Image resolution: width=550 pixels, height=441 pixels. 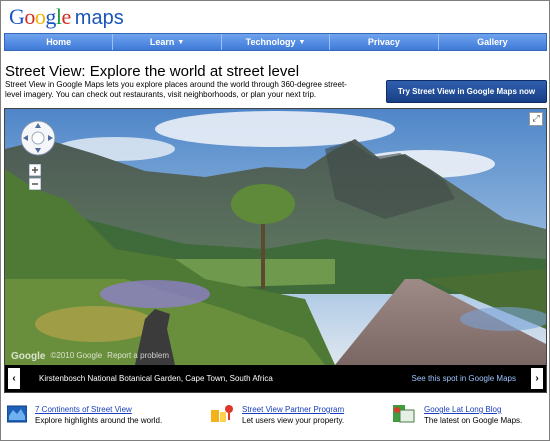 I want to click on nav-gallery: Gallery, so click(x=492, y=42).